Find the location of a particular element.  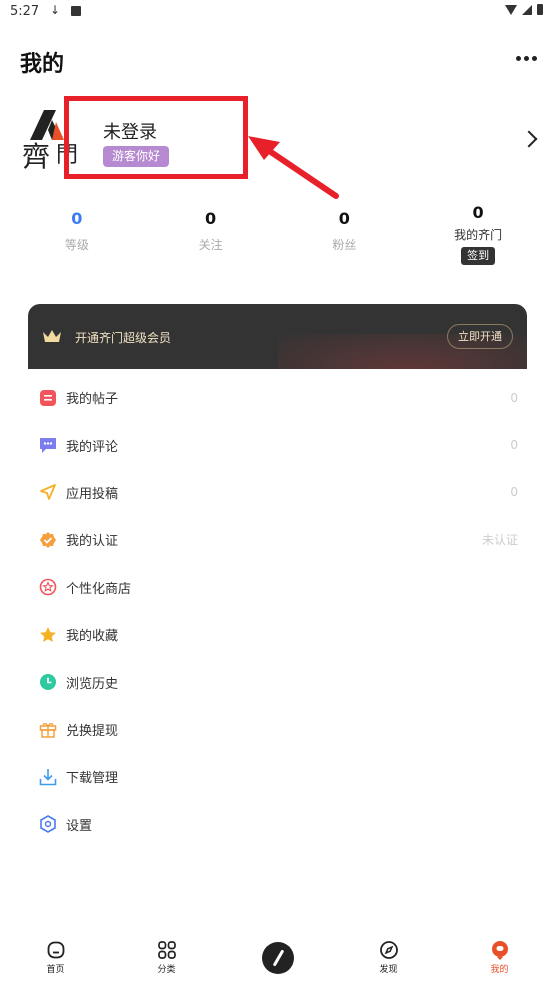

status-time: 5:27 is located at coordinates (25, 11).